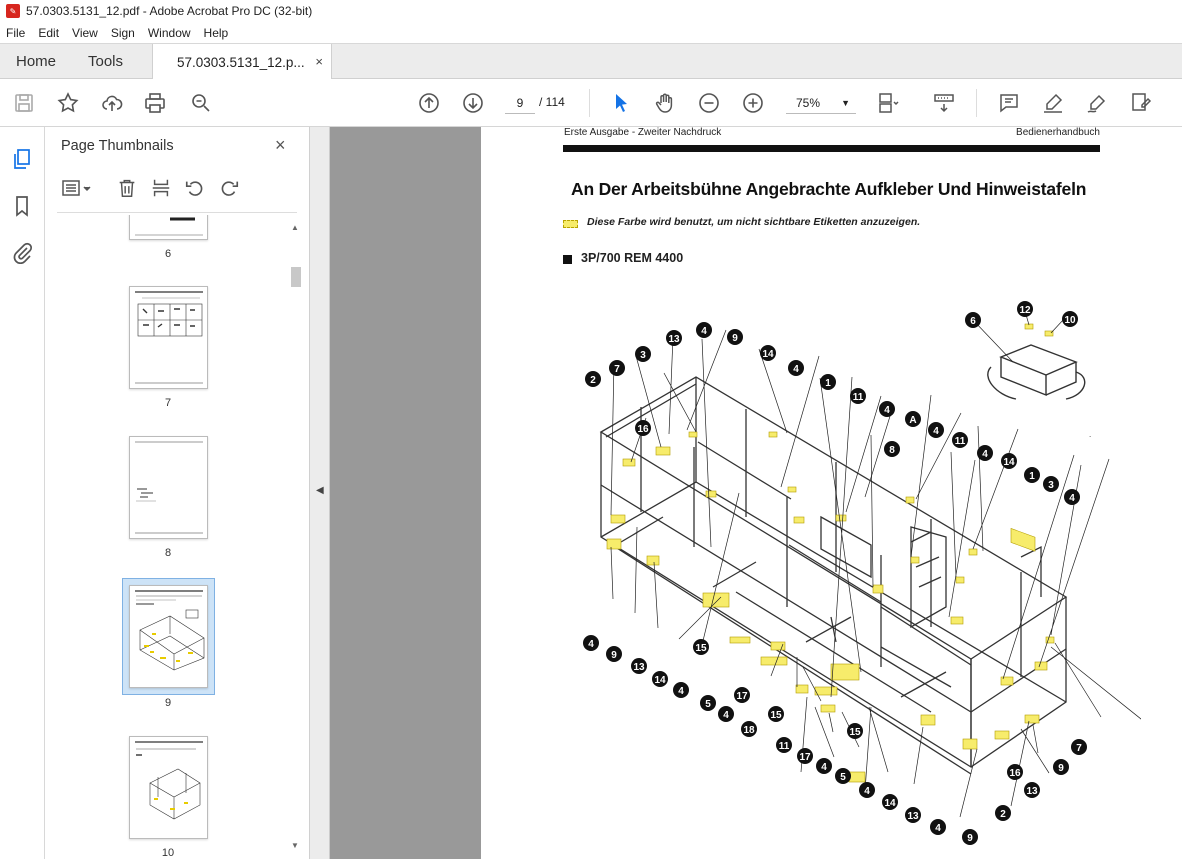 This screenshot has width=1182, height=859. What do you see at coordinates (808, 103) in the screenshot?
I see `zoom-level-value: 75%` at bounding box center [808, 103].